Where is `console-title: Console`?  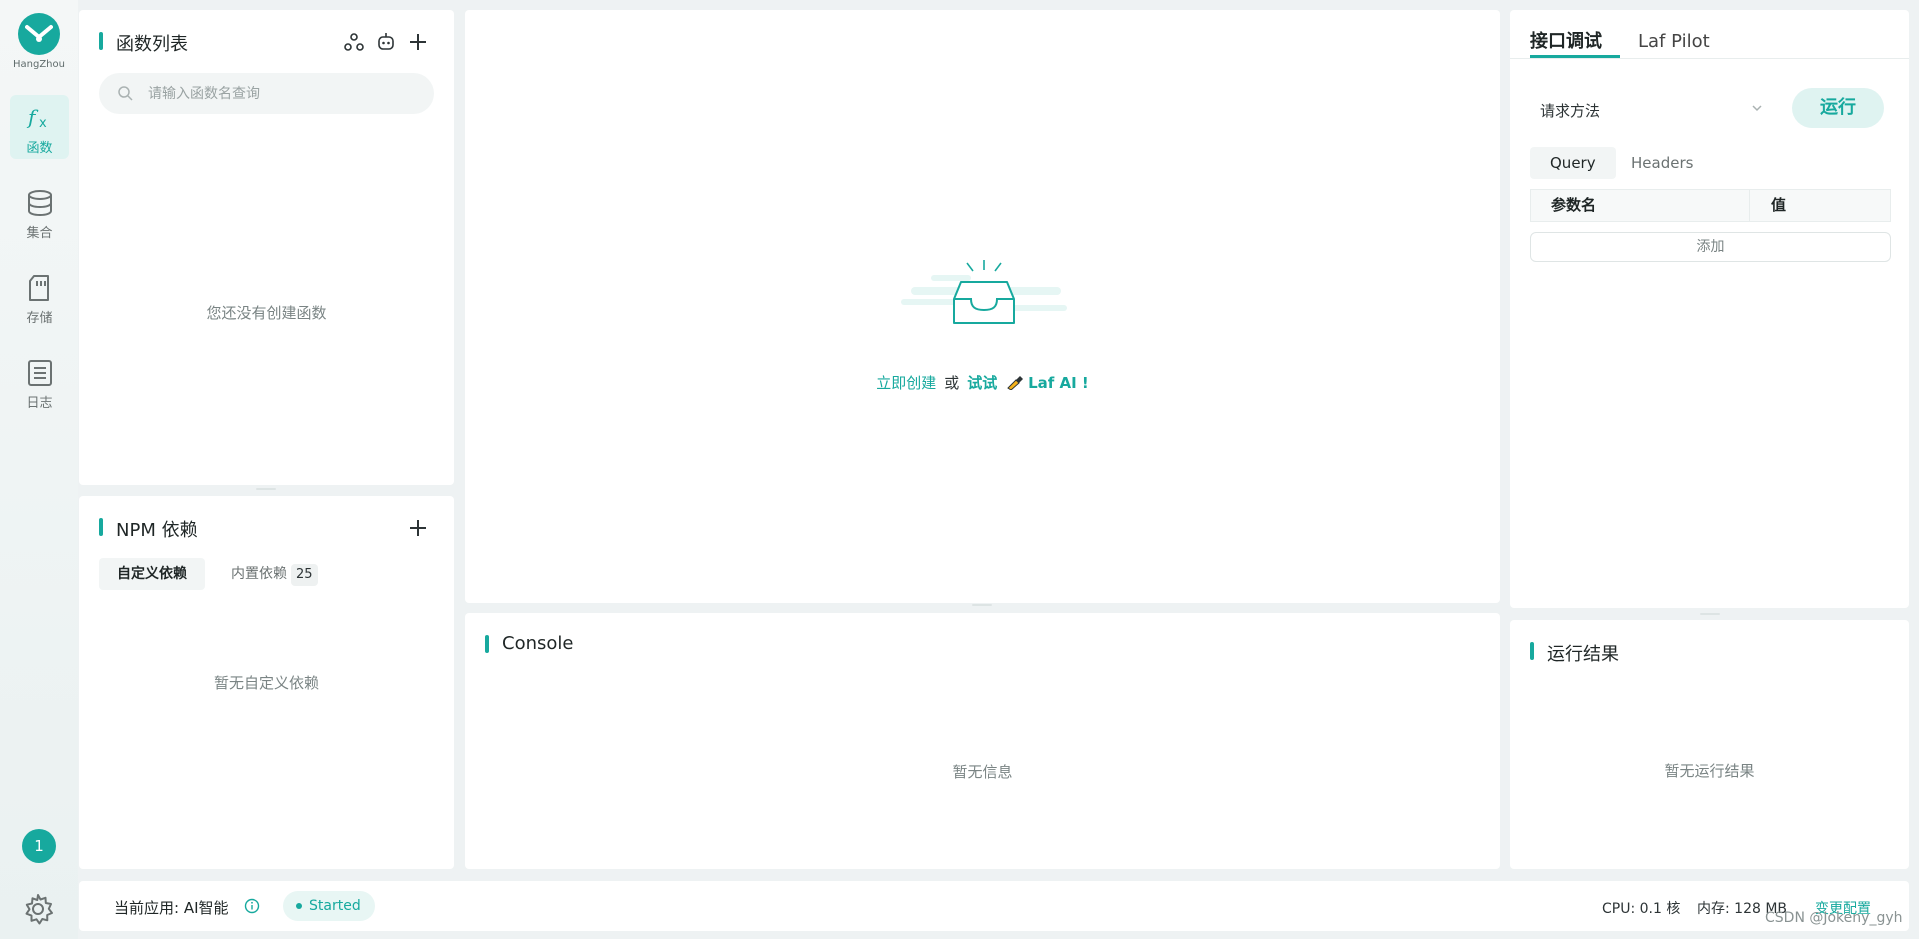
console-title: Console is located at coordinates (529, 643).